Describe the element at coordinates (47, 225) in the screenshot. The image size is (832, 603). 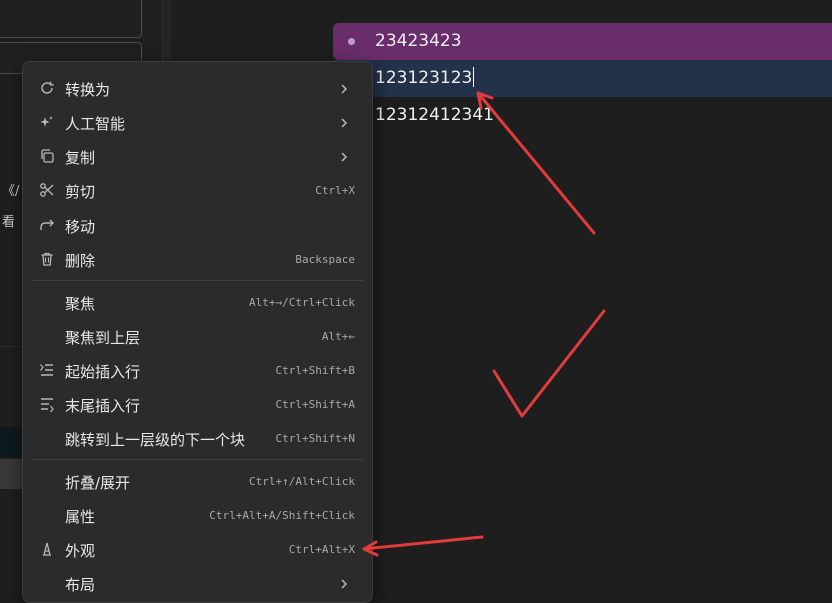
I see `move-arrow-icon` at that location.